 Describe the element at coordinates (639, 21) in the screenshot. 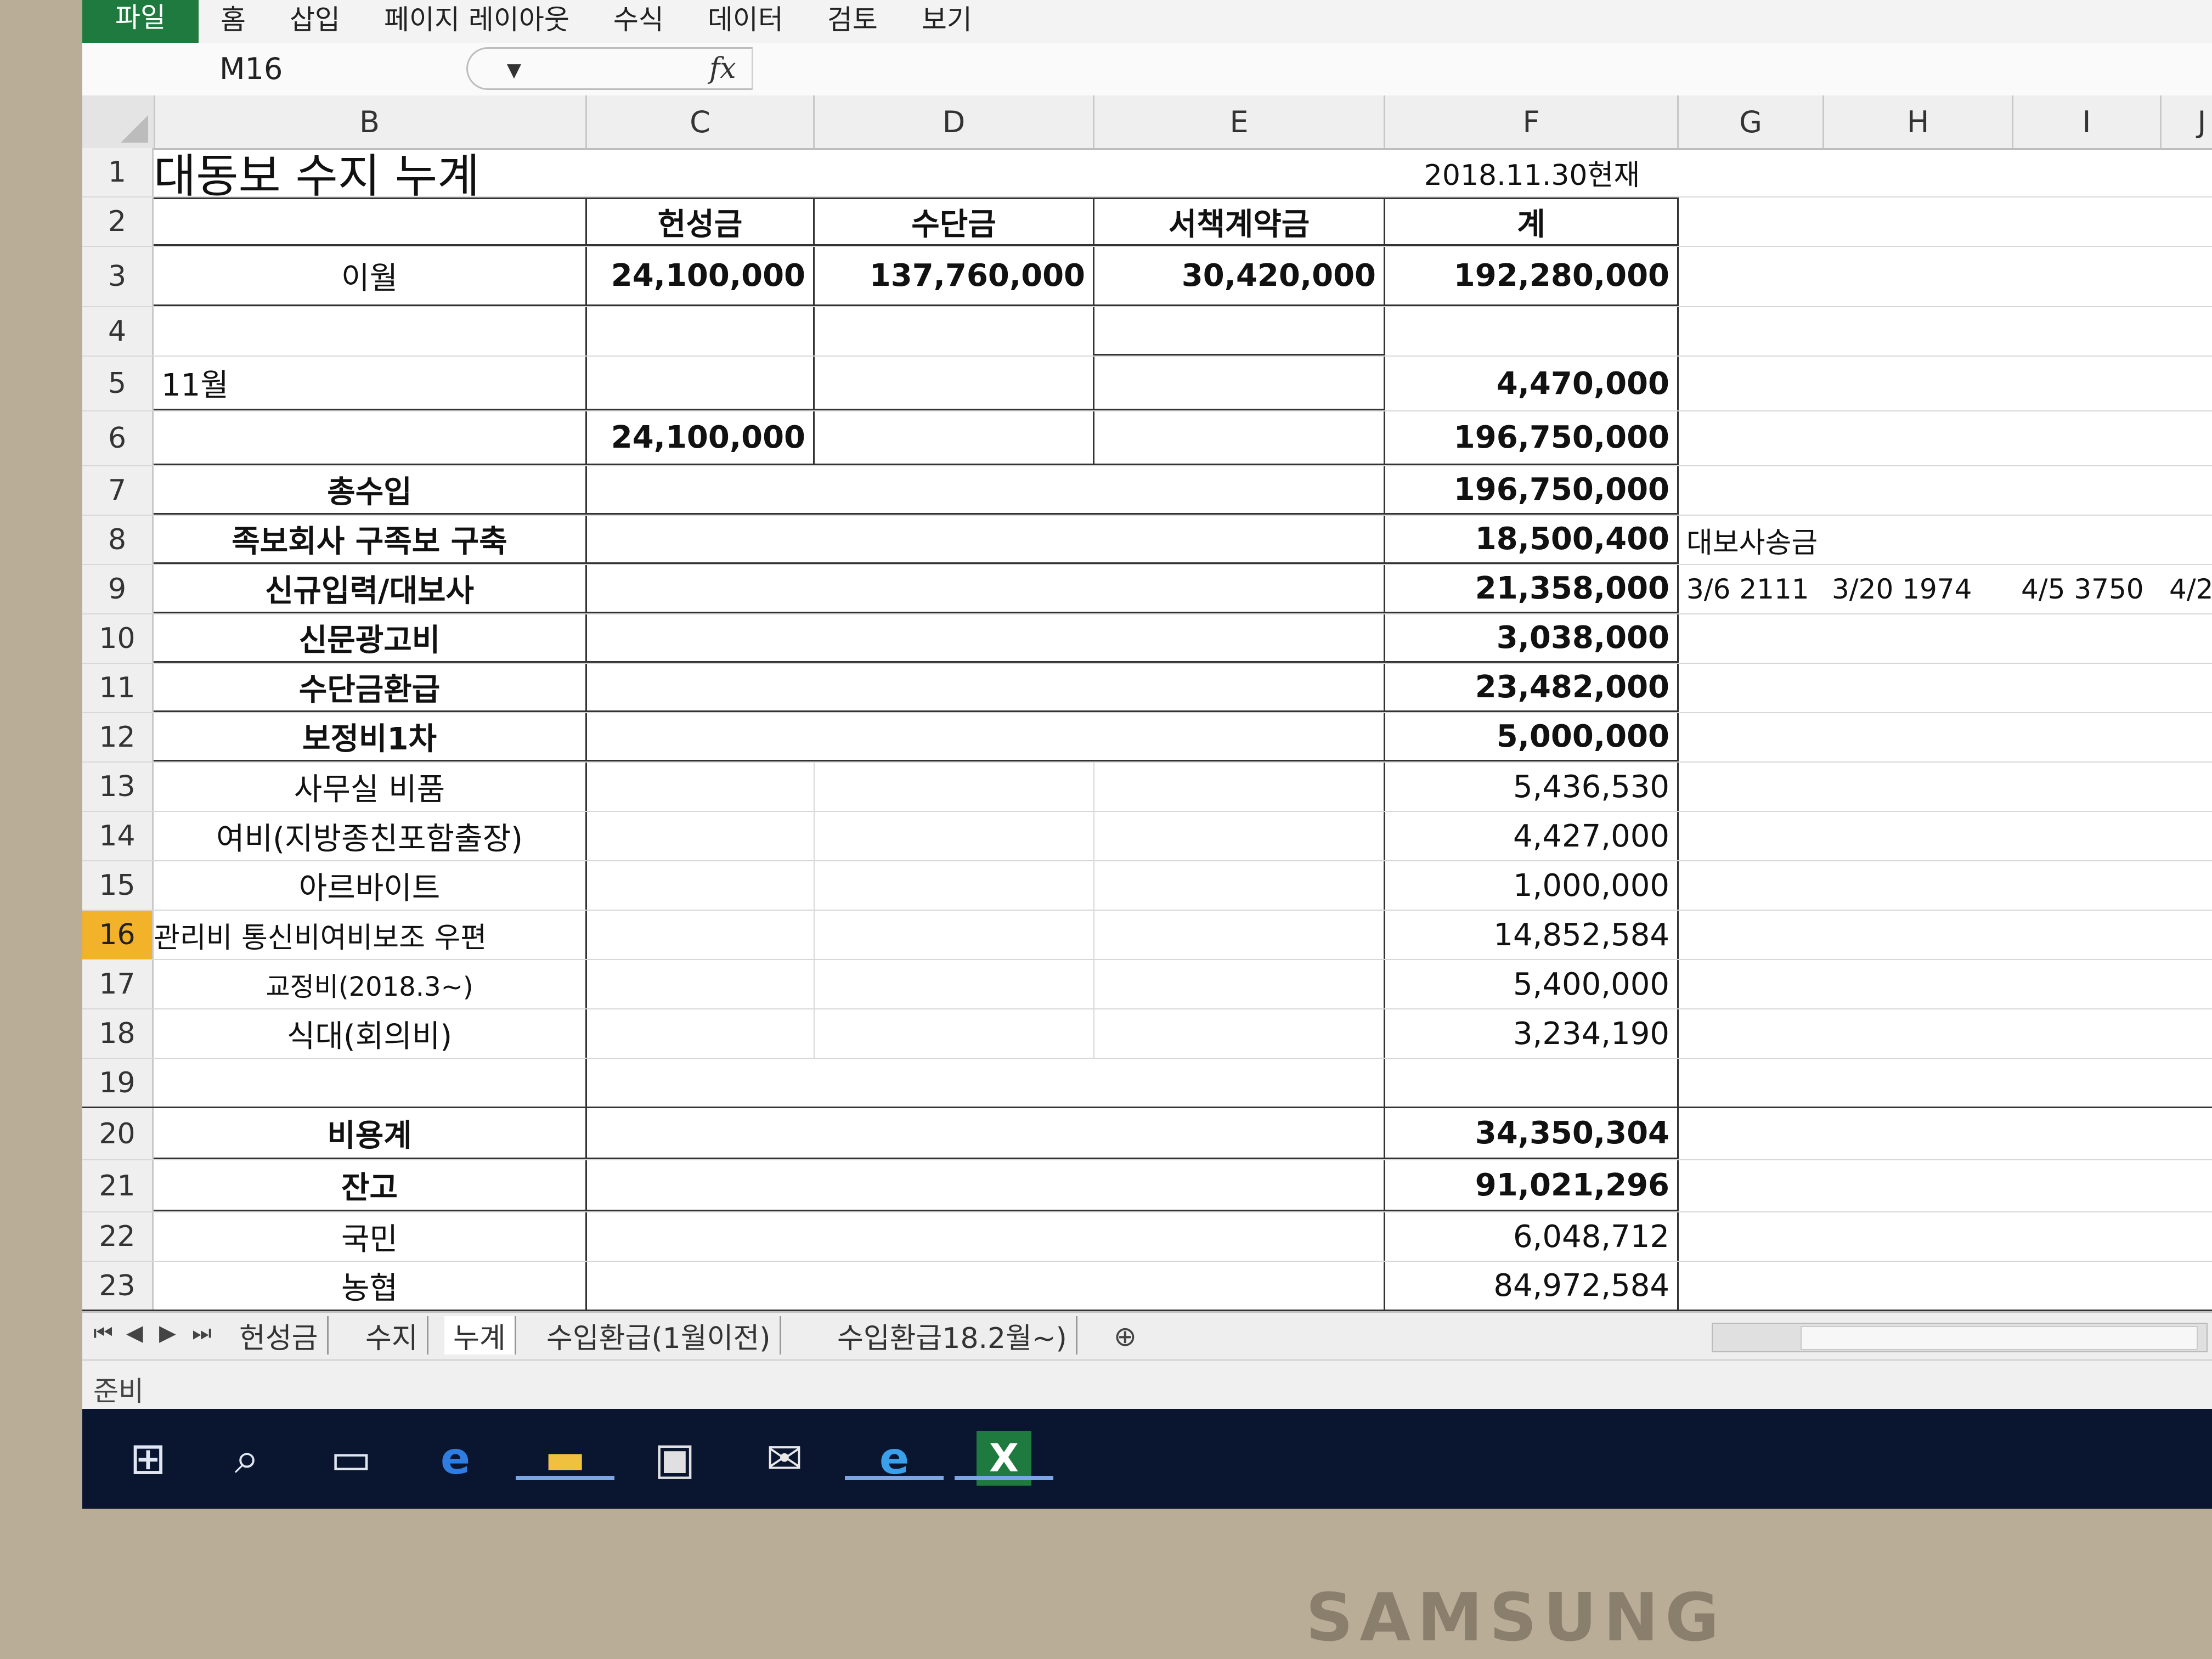

I see `tab-formulas: 수식` at that location.